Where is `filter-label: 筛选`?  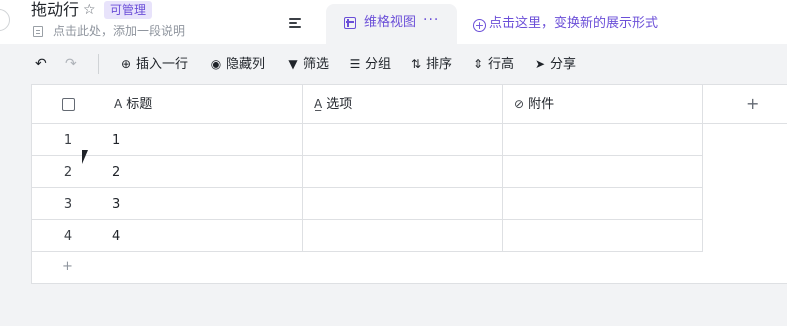 filter-label: 筛选 is located at coordinates (316, 64).